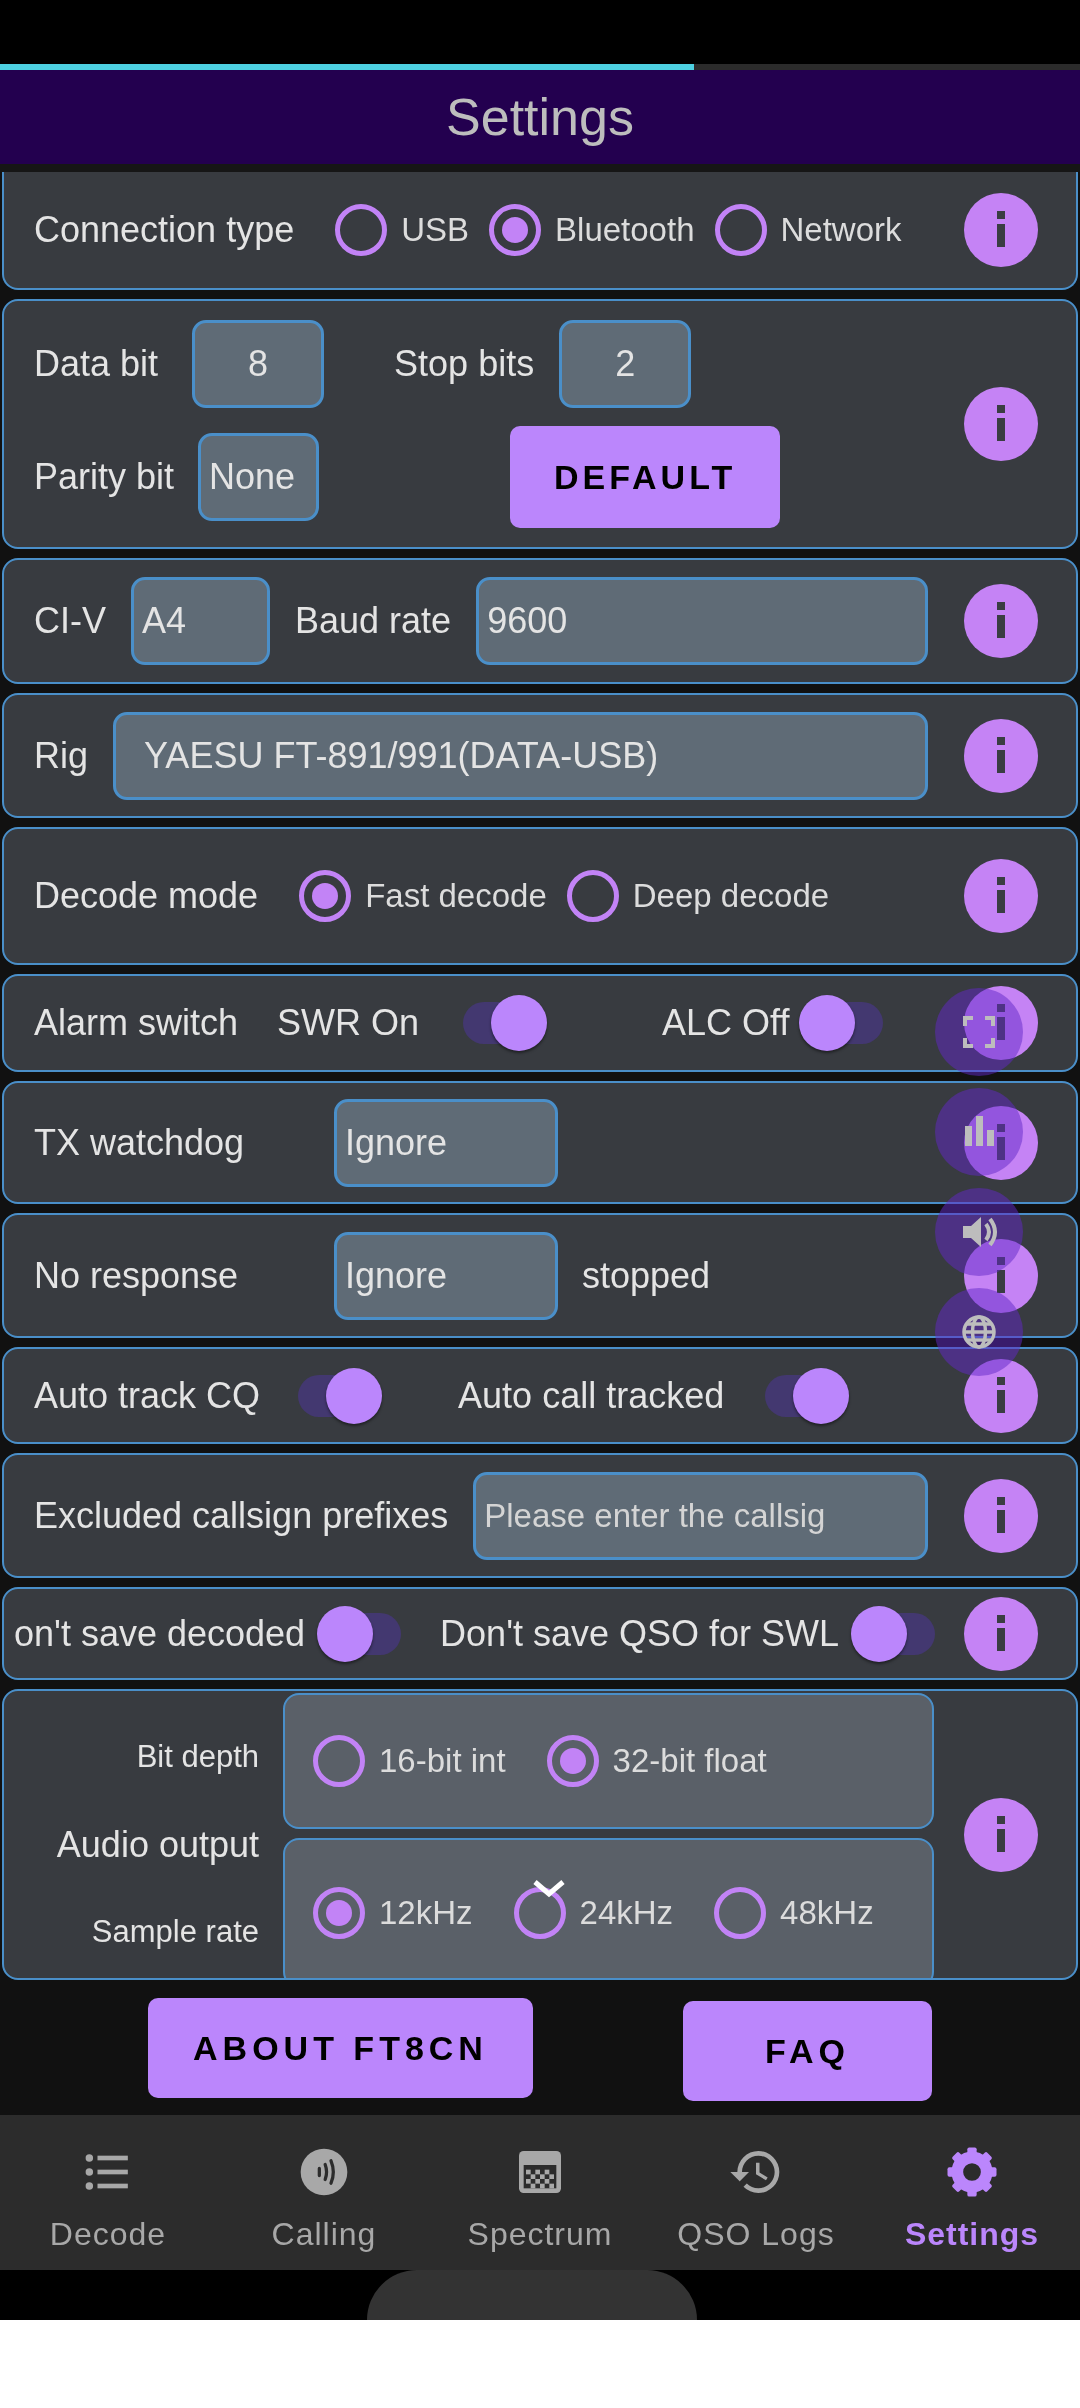 The width and height of the screenshot is (1080, 2408). Describe the element at coordinates (175, 1932) in the screenshot. I see `setting-label: Sample rate` at that location.